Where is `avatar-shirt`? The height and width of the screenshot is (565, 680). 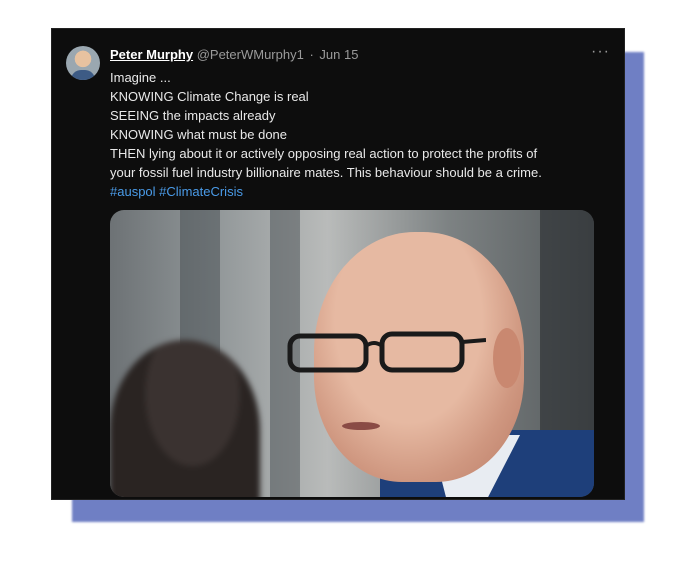 avatar-shirt is located at coordinates (83, 75).